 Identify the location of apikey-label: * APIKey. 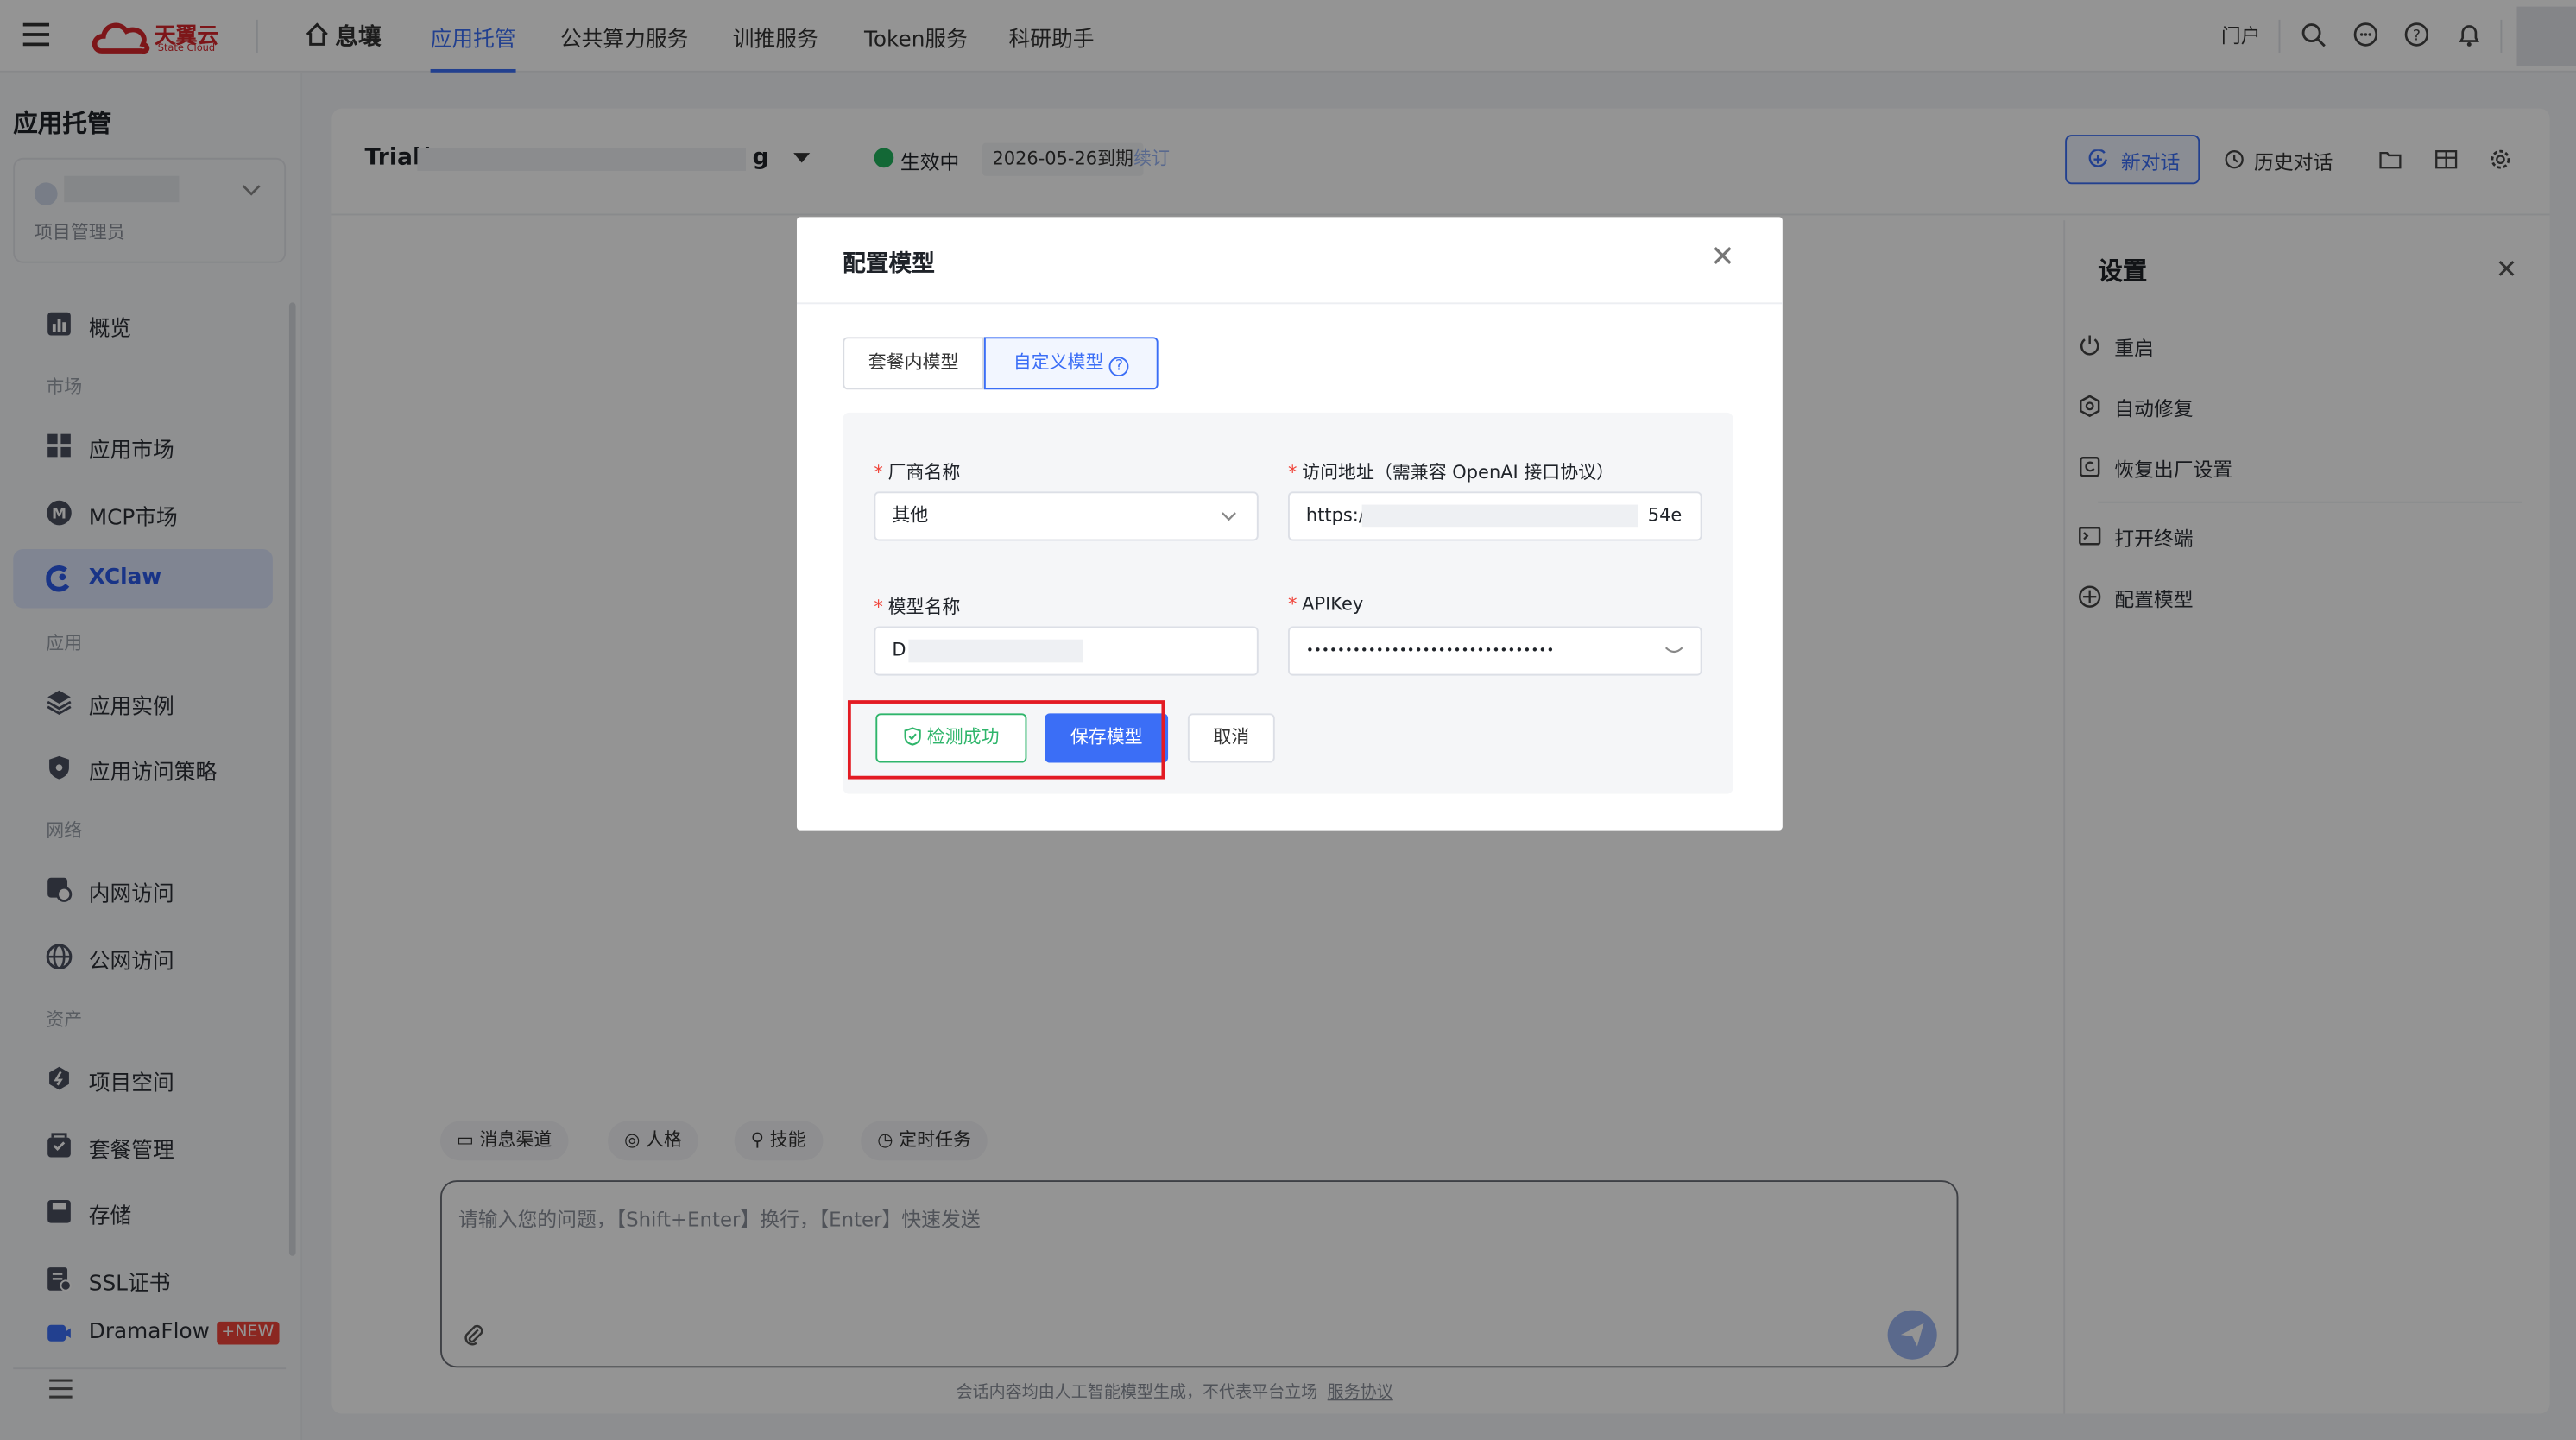
(1325, 604).